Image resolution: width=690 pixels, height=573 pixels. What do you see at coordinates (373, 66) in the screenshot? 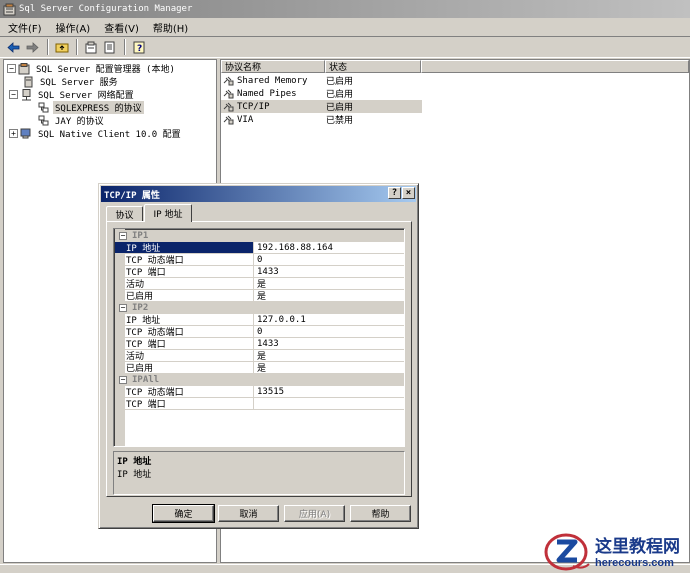
I see `column-header-status: 状态` at bounding box center [373, 66].